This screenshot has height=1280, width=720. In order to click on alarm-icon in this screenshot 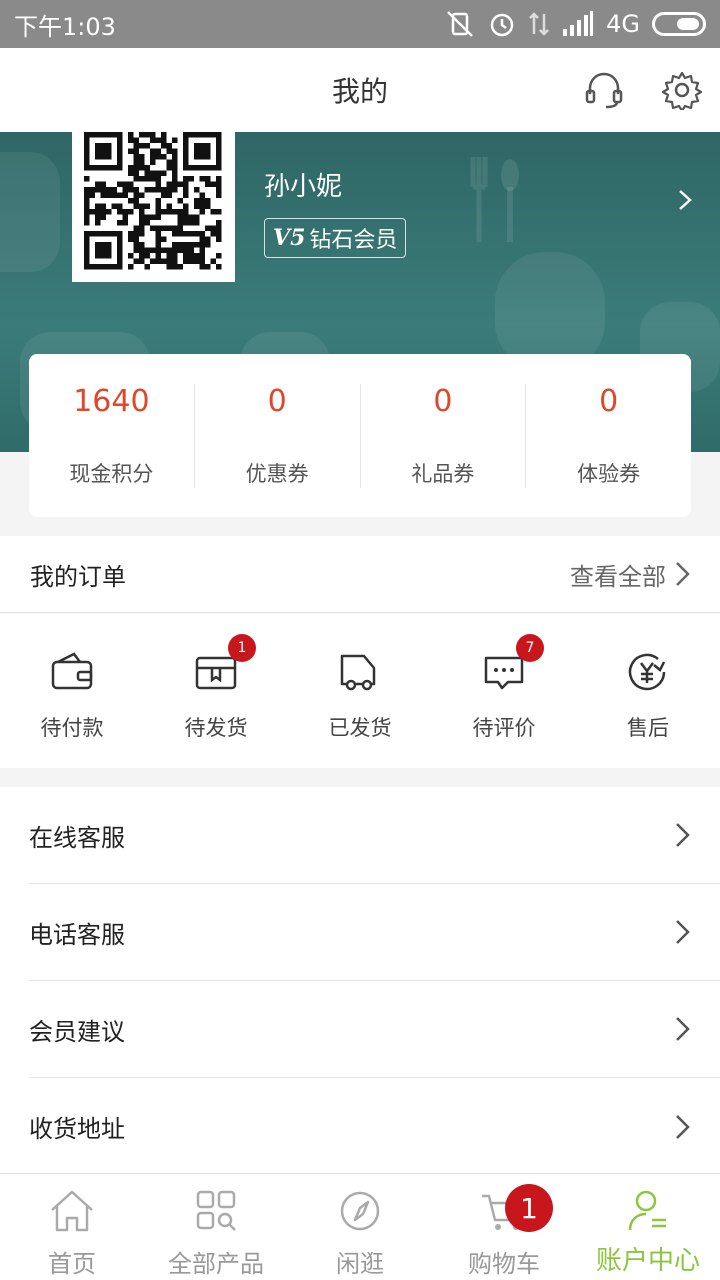, I will do `click(502, 25)`.